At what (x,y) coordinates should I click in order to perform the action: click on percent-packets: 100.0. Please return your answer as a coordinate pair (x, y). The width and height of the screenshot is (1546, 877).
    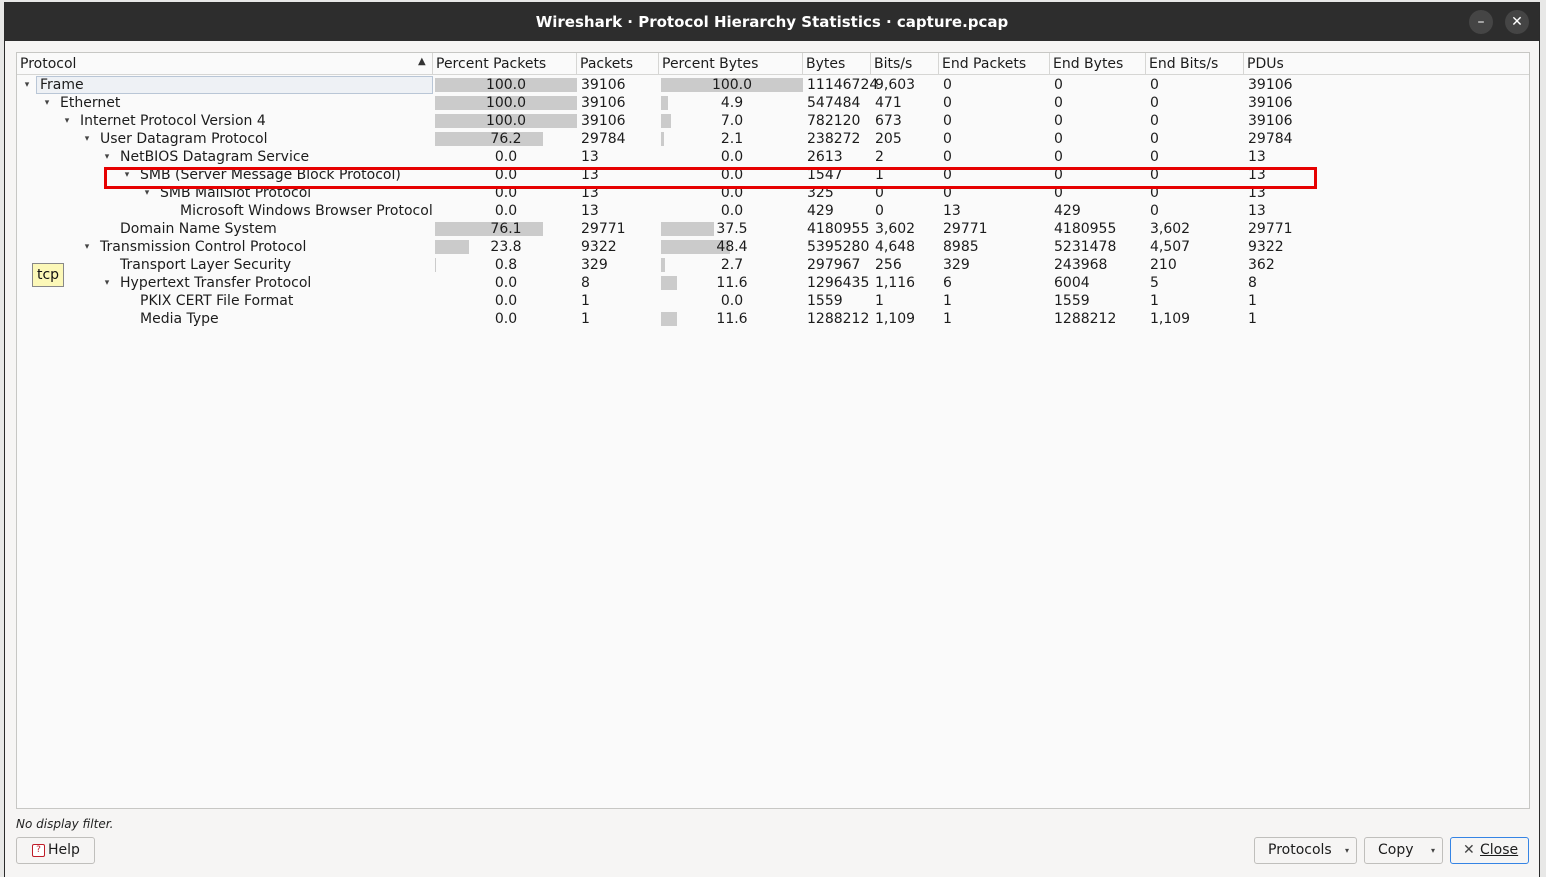
    Looking at the image, I should click on (506, 121).